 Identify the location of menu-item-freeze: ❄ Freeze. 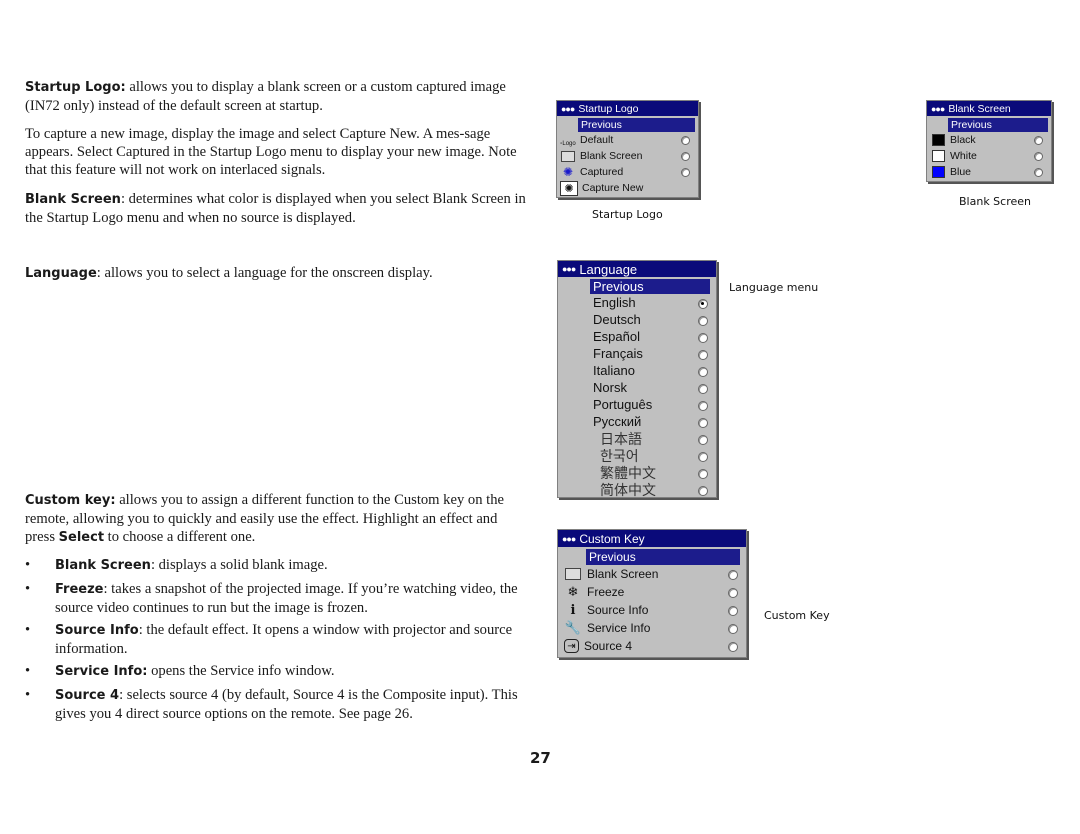
(652, 592).